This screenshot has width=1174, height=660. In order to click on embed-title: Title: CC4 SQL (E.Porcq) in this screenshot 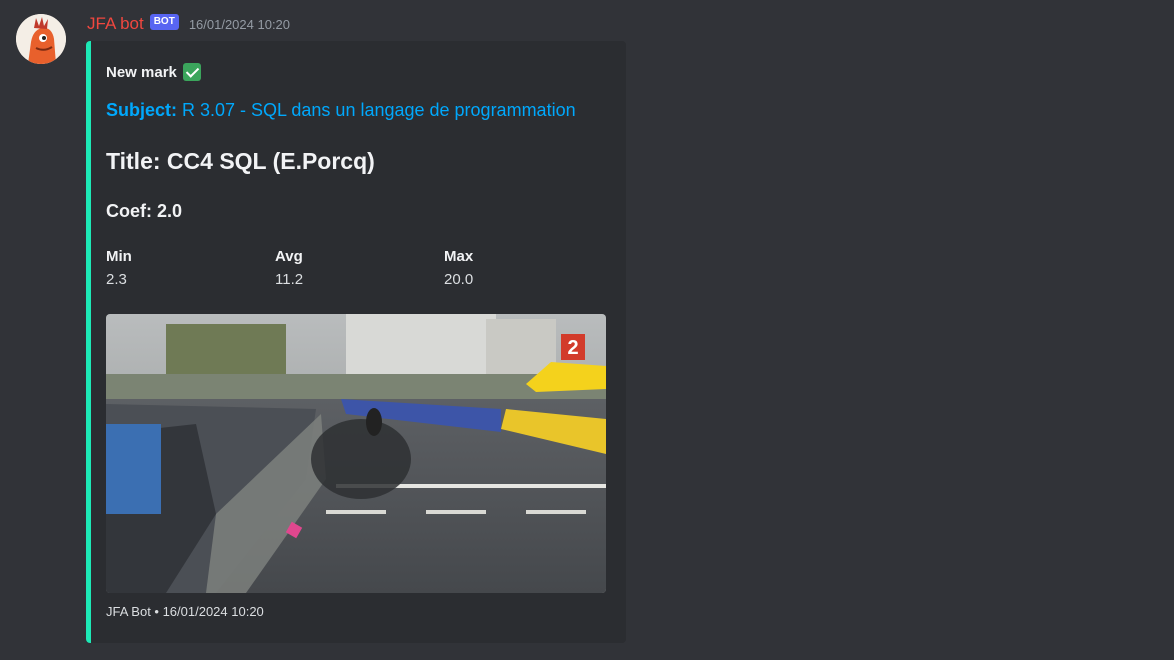, I will do `click(240, 161)`.